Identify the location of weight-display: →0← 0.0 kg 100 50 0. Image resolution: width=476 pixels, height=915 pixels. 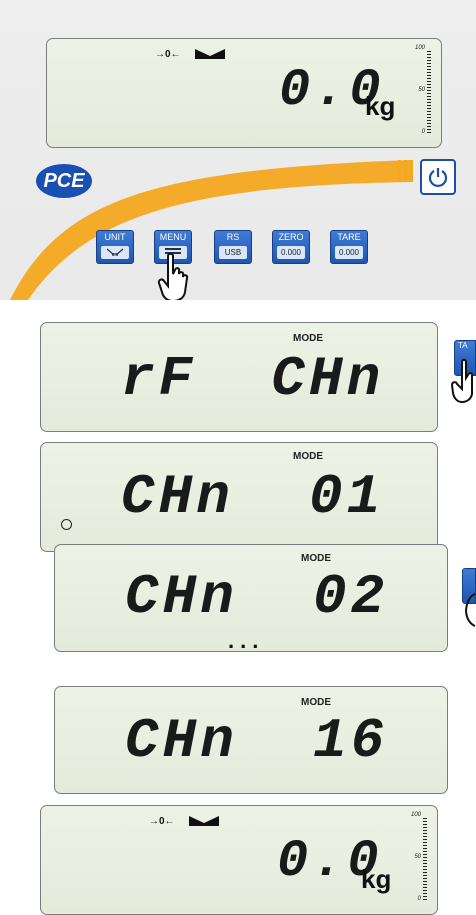
(244, 93).